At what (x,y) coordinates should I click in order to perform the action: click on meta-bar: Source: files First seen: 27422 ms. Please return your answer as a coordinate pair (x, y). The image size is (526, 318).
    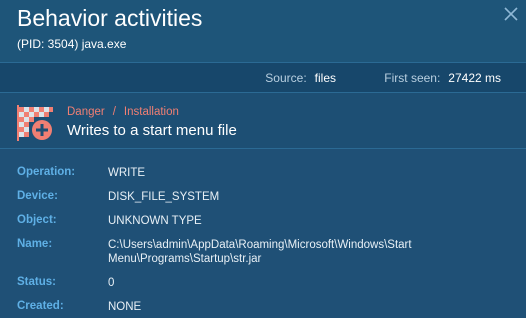
    Looking at the image, I should click on (263, 77).